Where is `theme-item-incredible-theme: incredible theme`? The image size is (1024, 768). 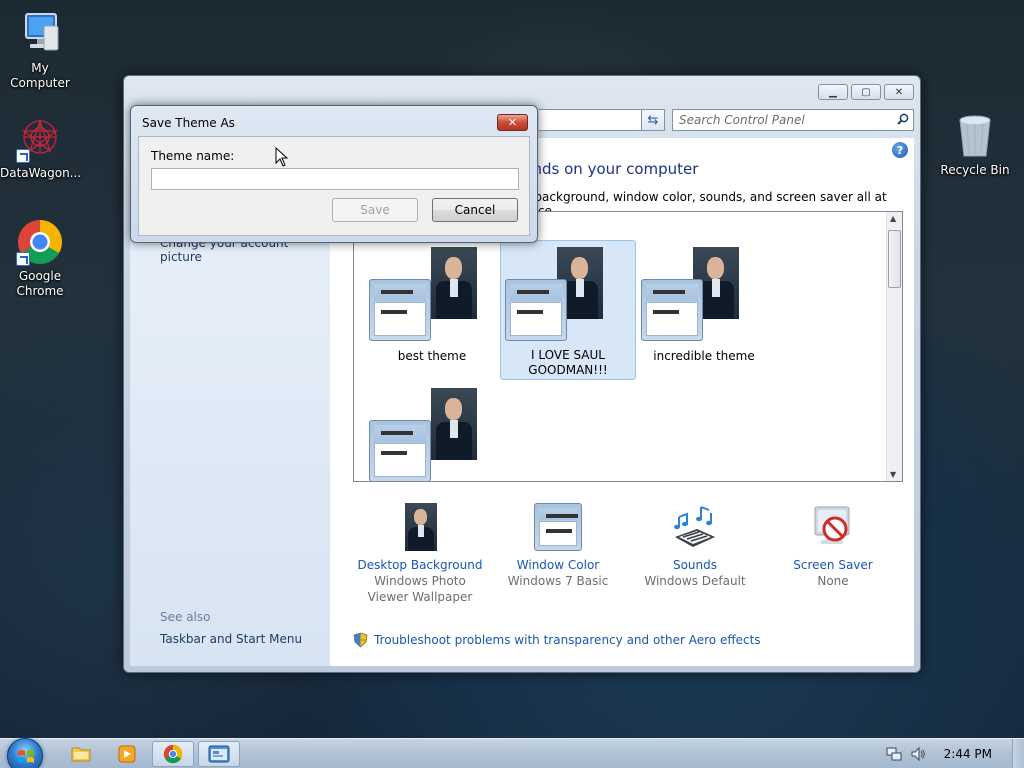
theme-item-incredible-theme: incredible theme is located at coordinates (704, 310).